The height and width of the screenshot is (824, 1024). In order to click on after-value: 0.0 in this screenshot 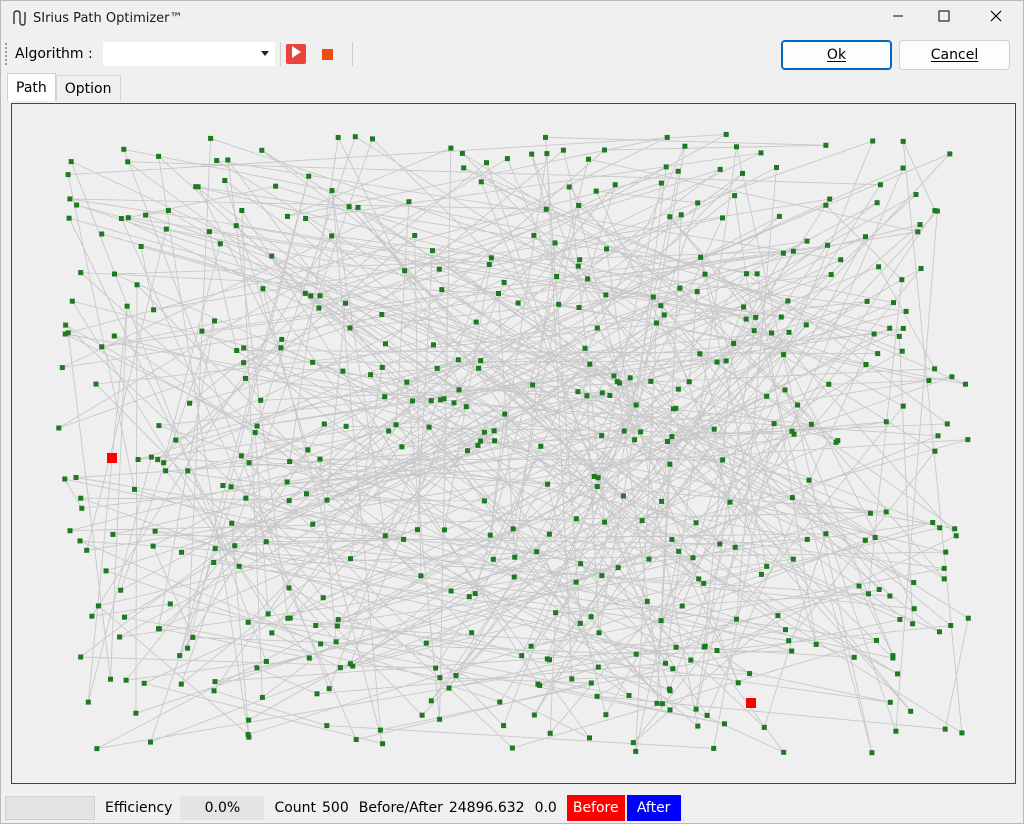, I will do `click(545, 808)`.